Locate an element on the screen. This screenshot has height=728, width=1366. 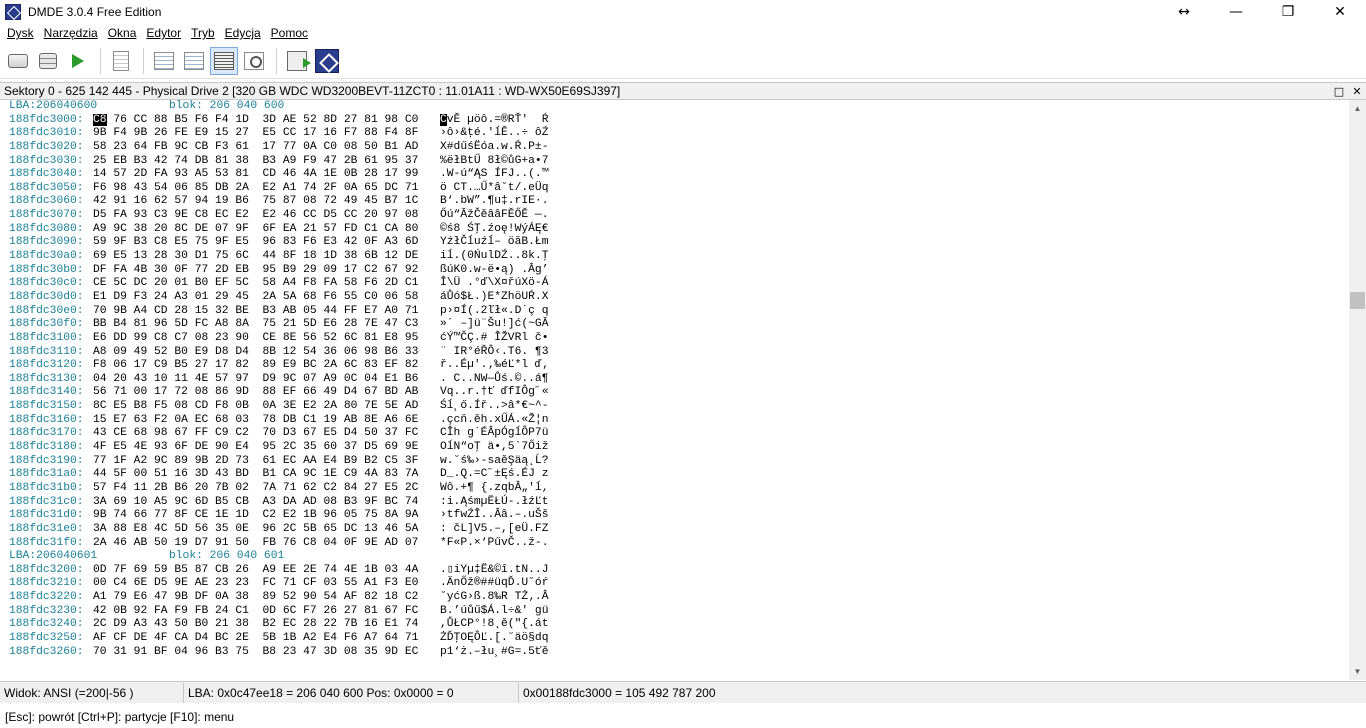
find-button is located at coordinates (254, 61).